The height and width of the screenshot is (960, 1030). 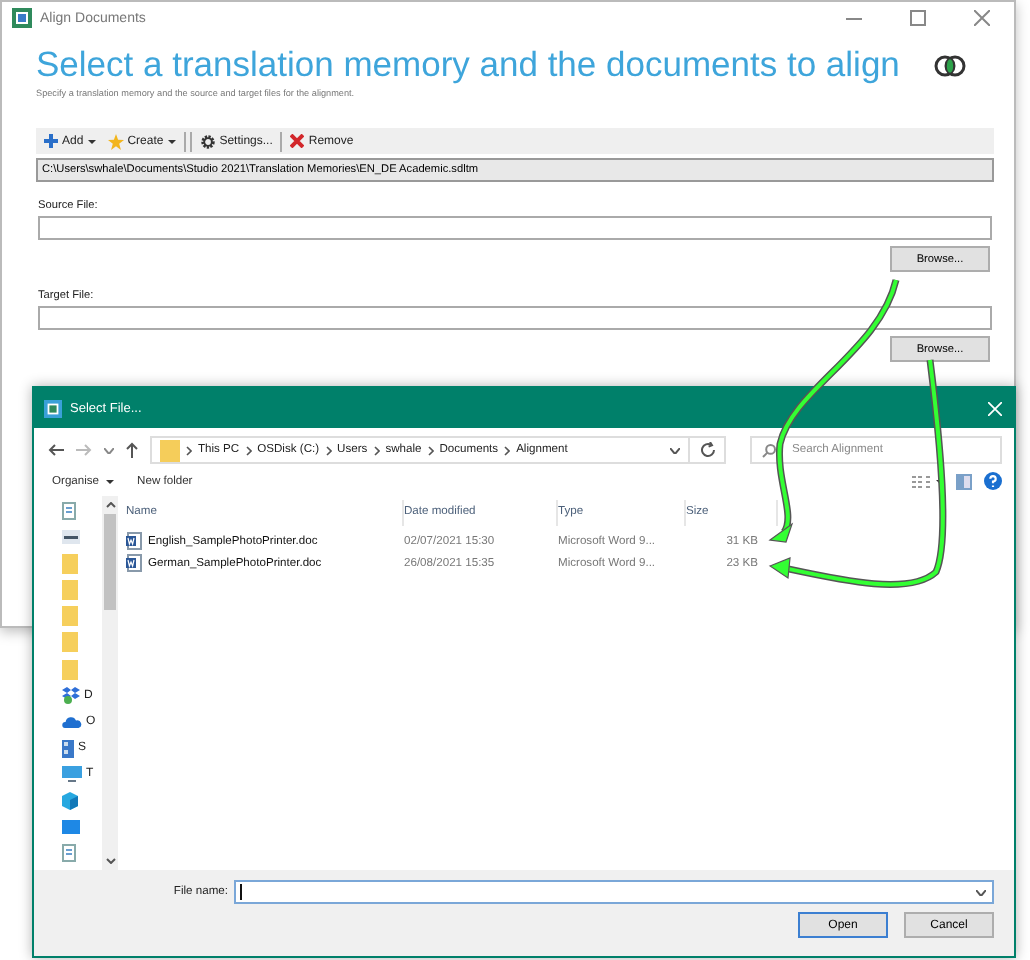 What do you see at coordinates (469, 64) in the screenshot?
I see `page-heading: Select a translation memory and the documents to align` at bounding box center [469, 64].